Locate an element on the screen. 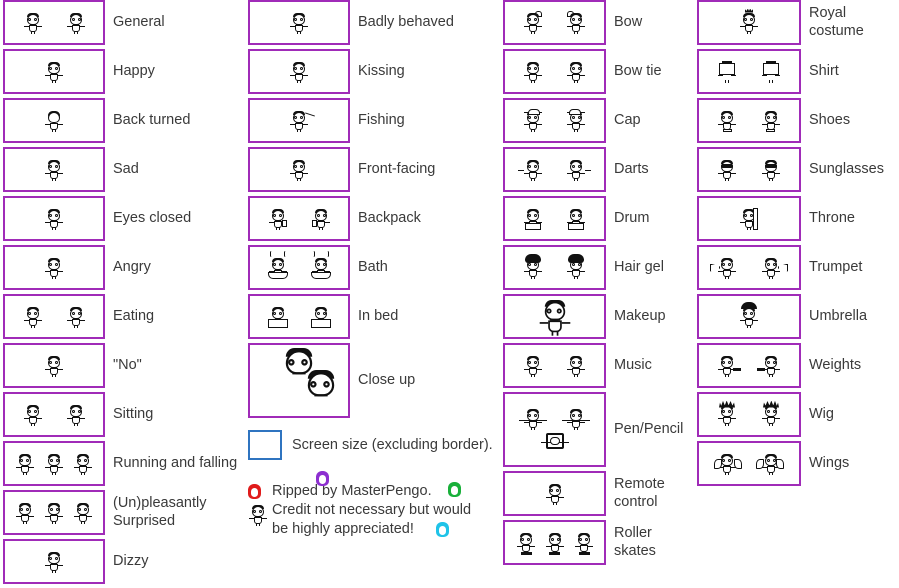  sprite-royal is located at coordinates (749, 21).